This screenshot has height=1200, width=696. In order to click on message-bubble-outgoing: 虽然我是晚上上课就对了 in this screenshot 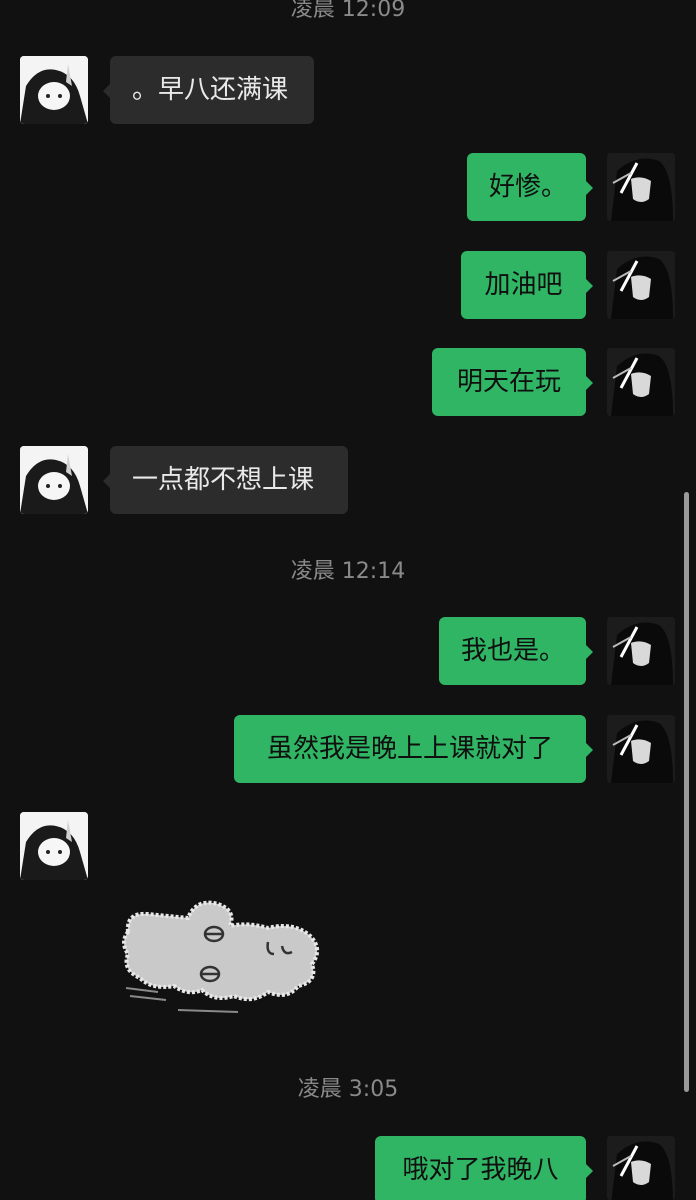, I will do `click(413, 749)`.